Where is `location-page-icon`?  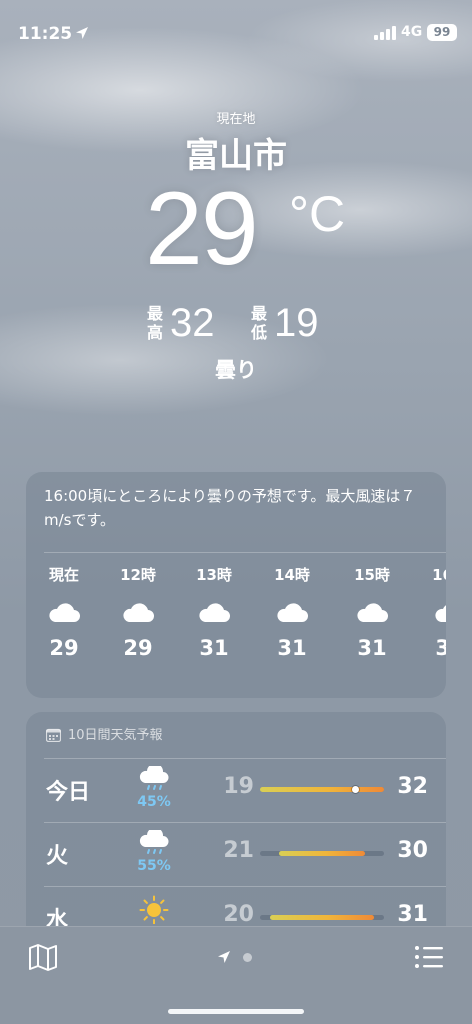 location-page-icon is located at coordinates (224, 957).